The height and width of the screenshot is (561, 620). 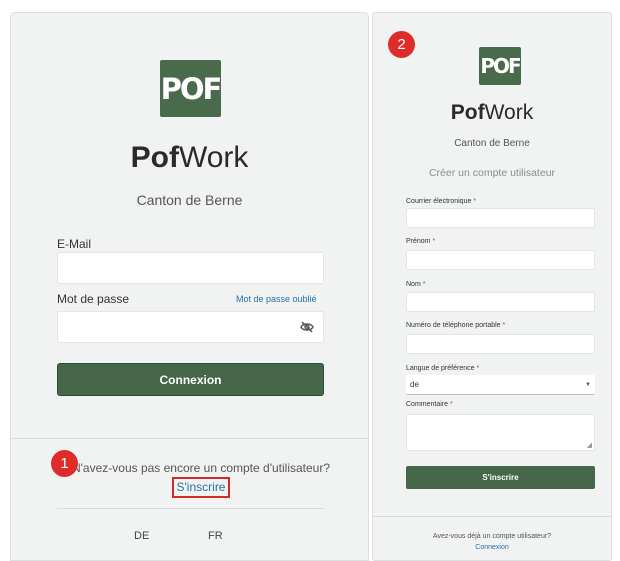 I want to click on password-field, so click(x=190, y=327).